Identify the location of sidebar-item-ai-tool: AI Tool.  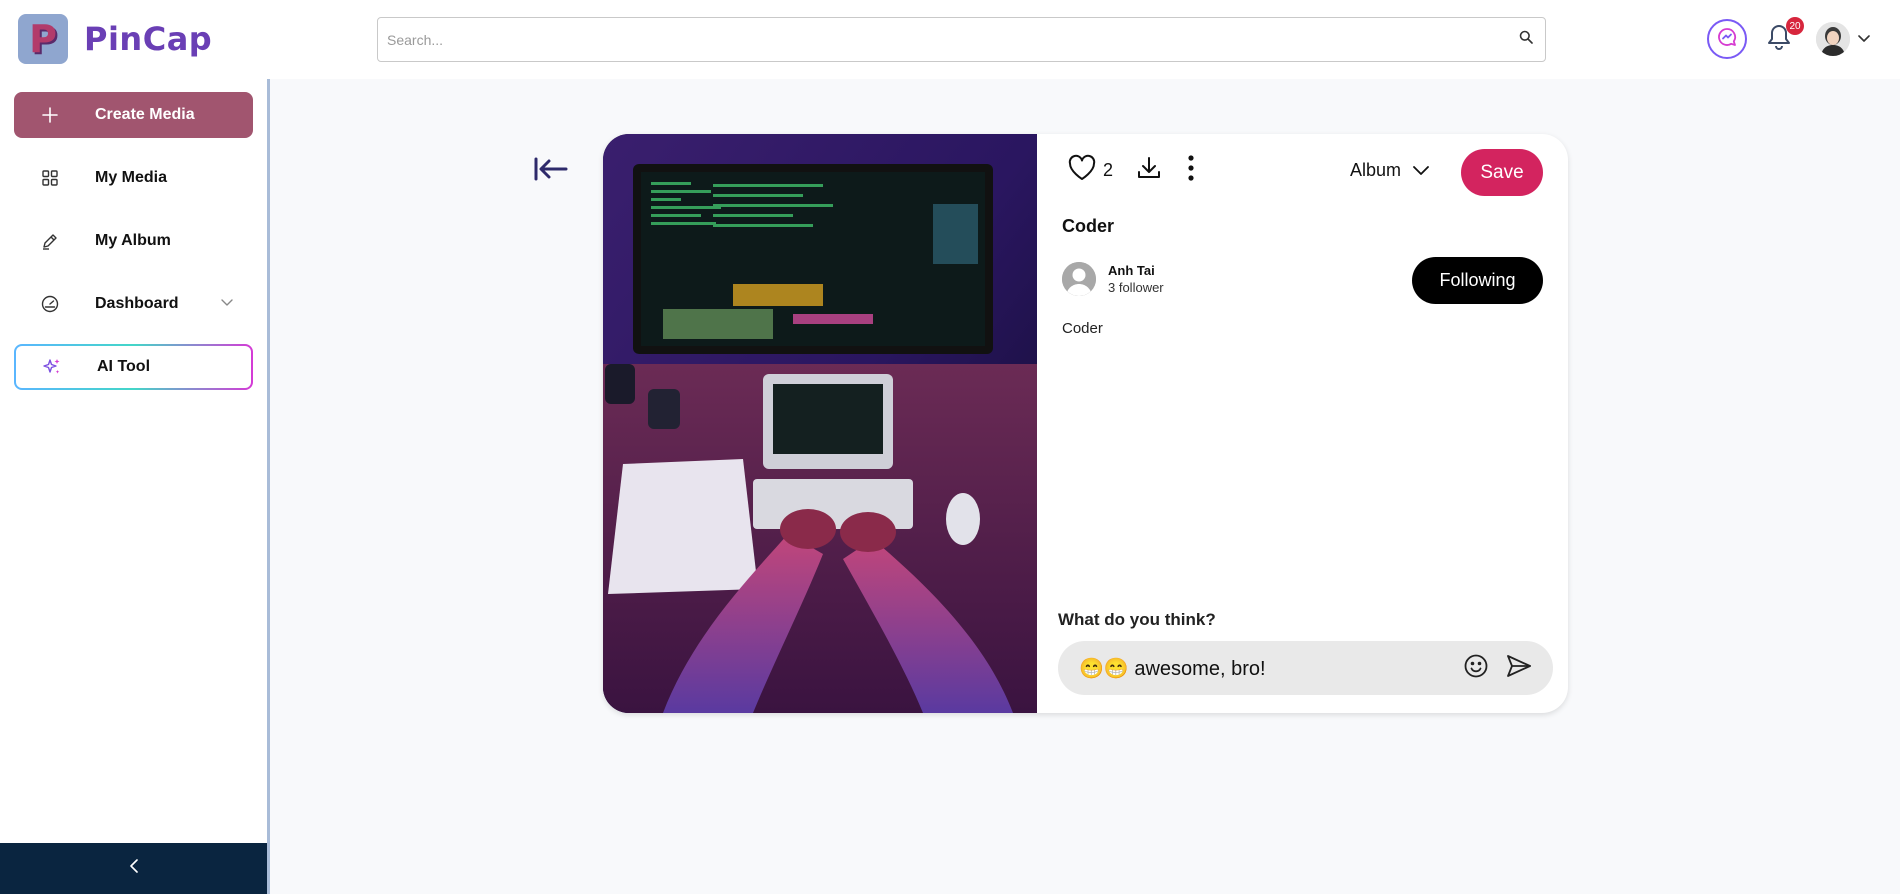
(133, 367).